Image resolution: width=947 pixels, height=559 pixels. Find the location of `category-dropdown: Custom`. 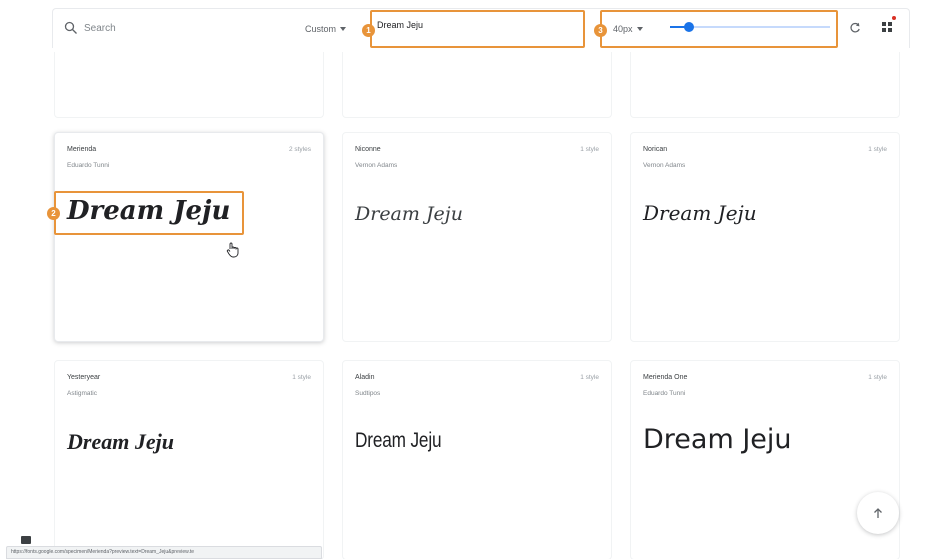

category-dropdown: Custom is located at coordinates (326, 29).